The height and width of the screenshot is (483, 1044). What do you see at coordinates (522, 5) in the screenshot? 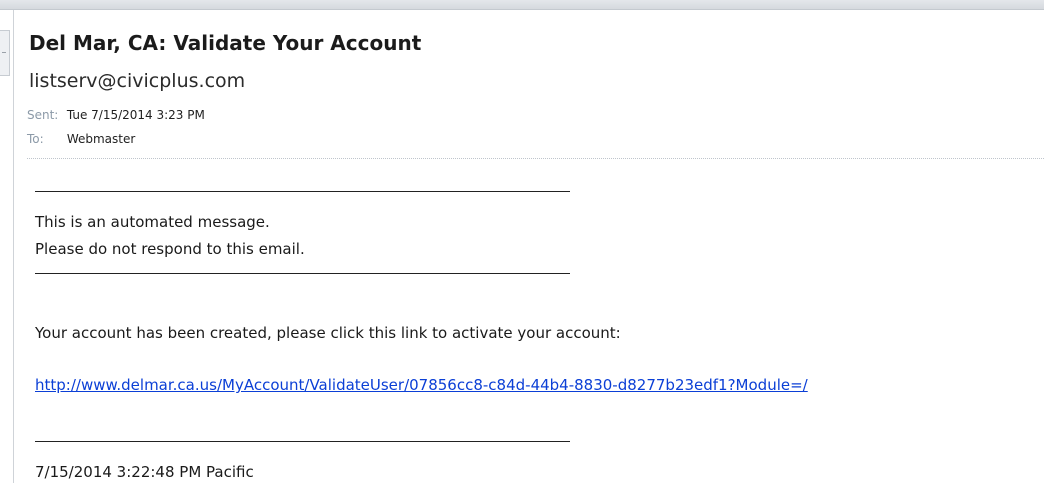
I see `pane-top-border` at bounding box center [522, 5].